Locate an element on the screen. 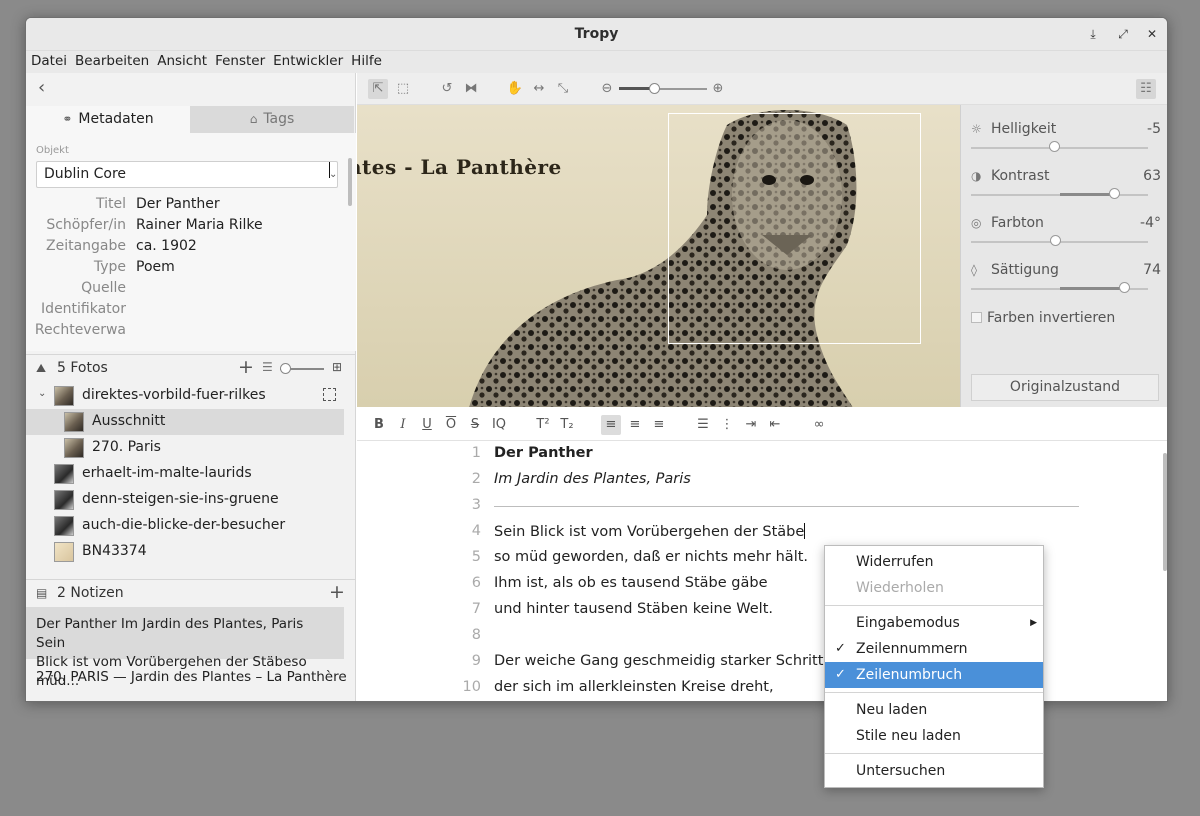  add-photo-button: + is located at coordinates (246, 367).